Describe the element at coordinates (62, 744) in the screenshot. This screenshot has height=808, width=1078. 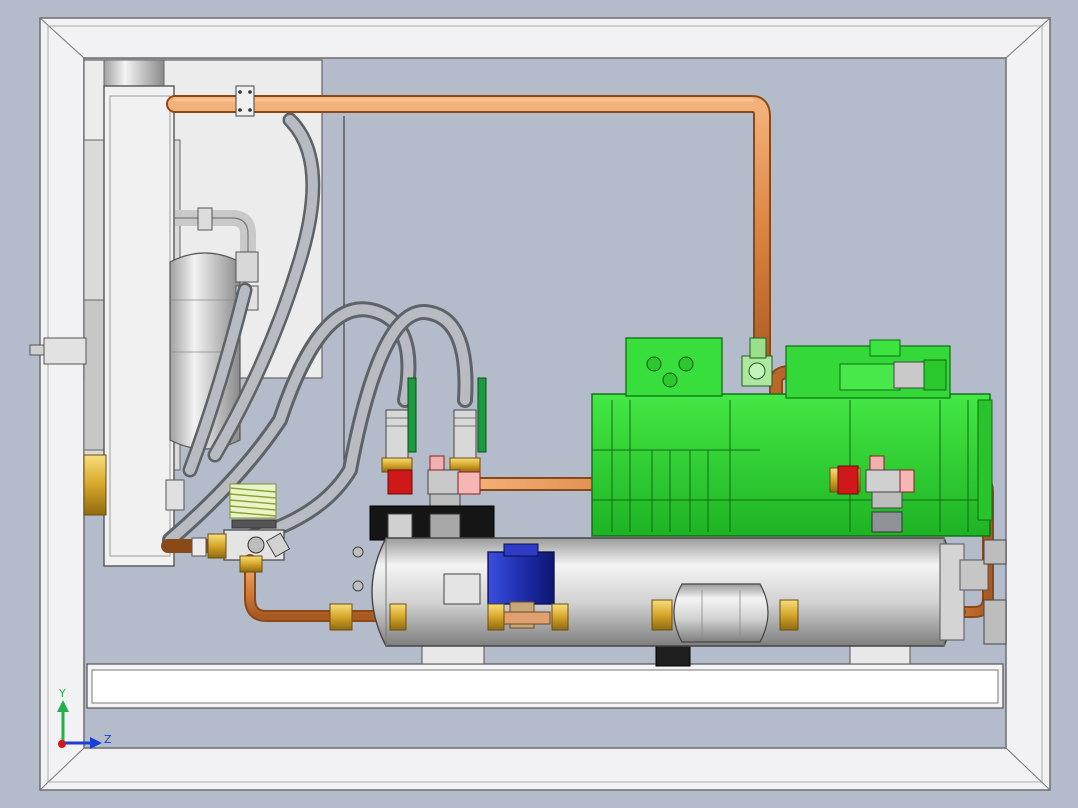
I see `origin-marker` at that location.